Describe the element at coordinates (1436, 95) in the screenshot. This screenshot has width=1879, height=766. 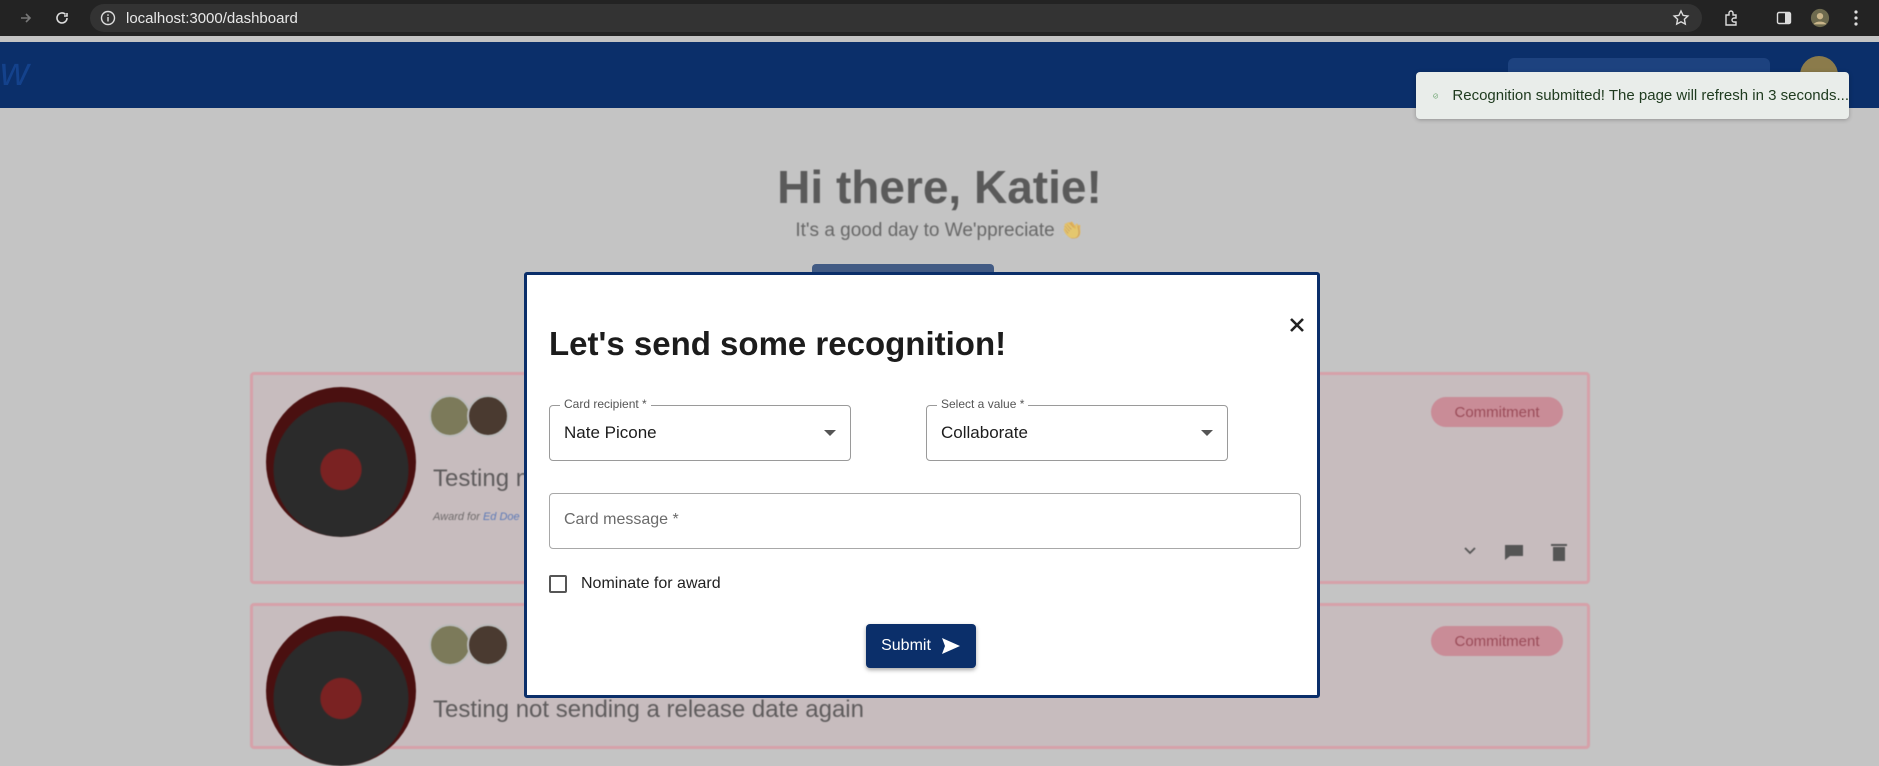
I see `success-check-icon` at that location.